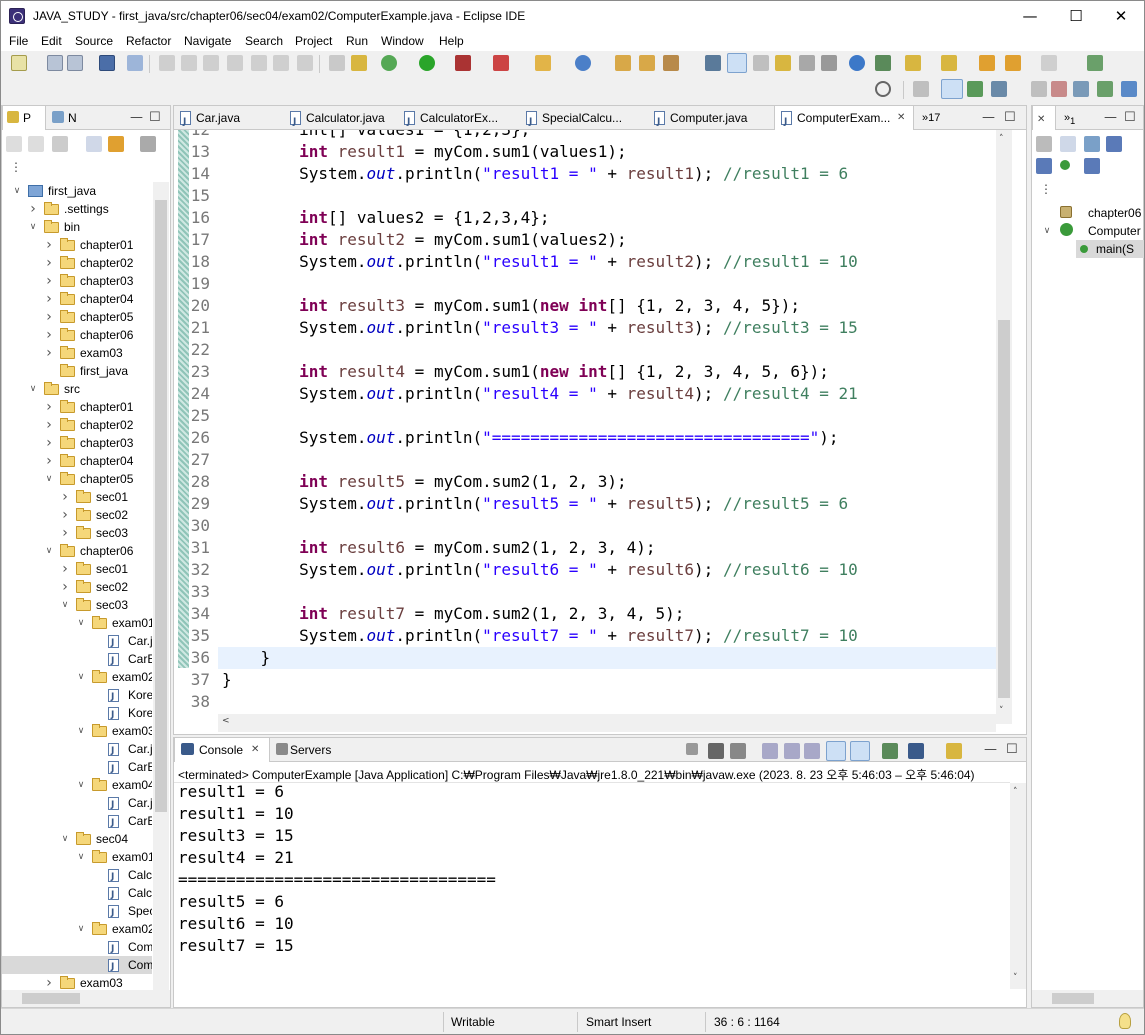 This screenshot has height=1035, width=1145. Describe the element at coordinates (313, 41) in the screenshot. I see `menu-project: Project` at that location.